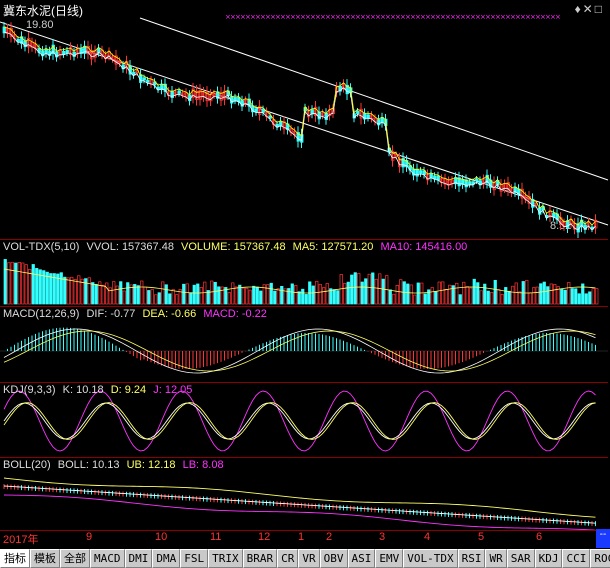 The width and height of the screenshot is (610, 568). Describe the element at coordinates (88, 465) in the screenshot. I see `boll-value: BOLL: 10.13` at that location.